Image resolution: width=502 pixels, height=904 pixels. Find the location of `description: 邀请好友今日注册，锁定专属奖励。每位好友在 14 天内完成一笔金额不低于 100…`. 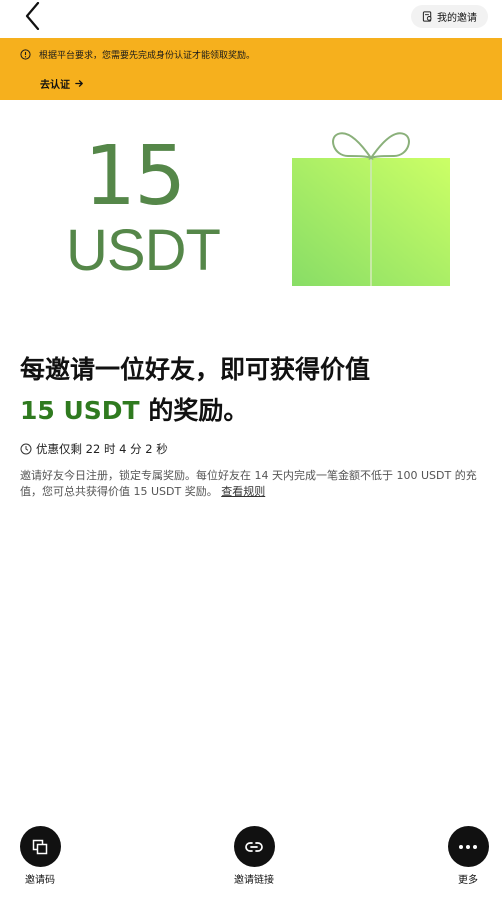

description: 邀请好友今日注册，锁定专属奖励。每位好友在 14 天内完成一笔金额不低于 100… is located at coordinates (253, 484).